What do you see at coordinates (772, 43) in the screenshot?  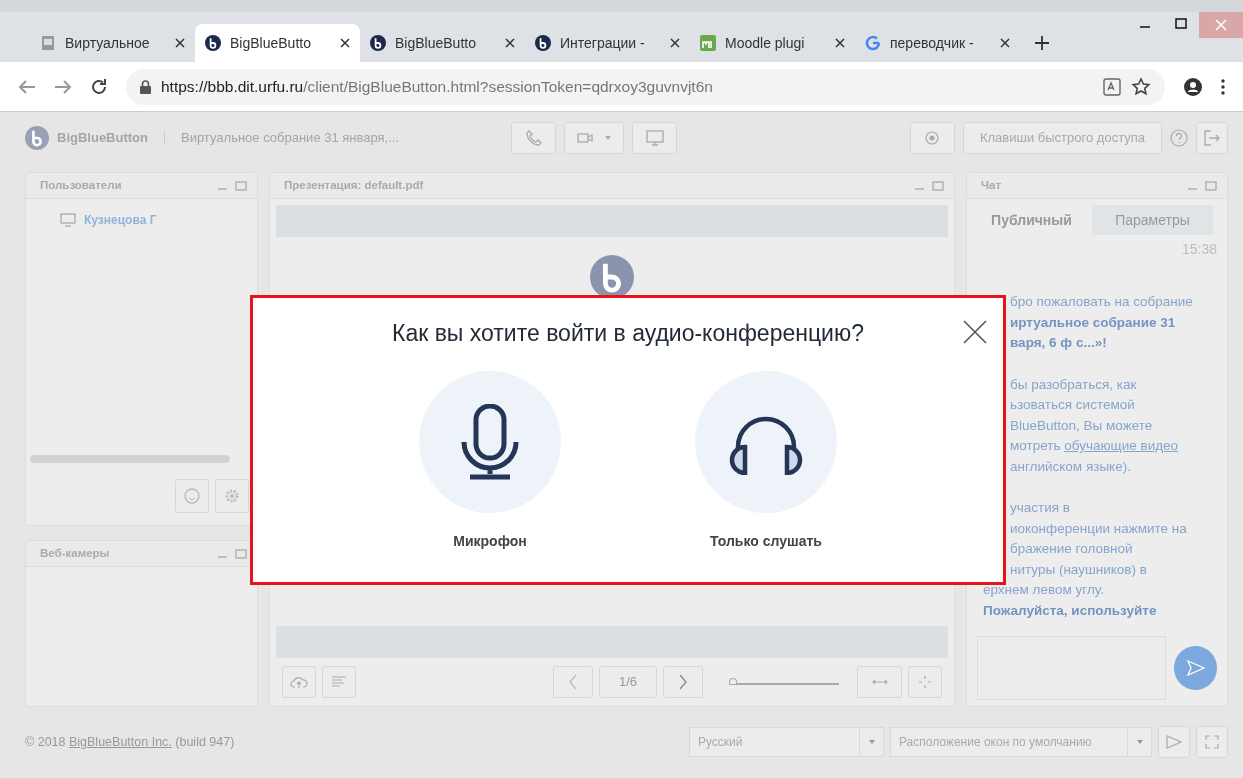 I see `browser-tab: Moodle plugi` at bounding box center [772, 43].